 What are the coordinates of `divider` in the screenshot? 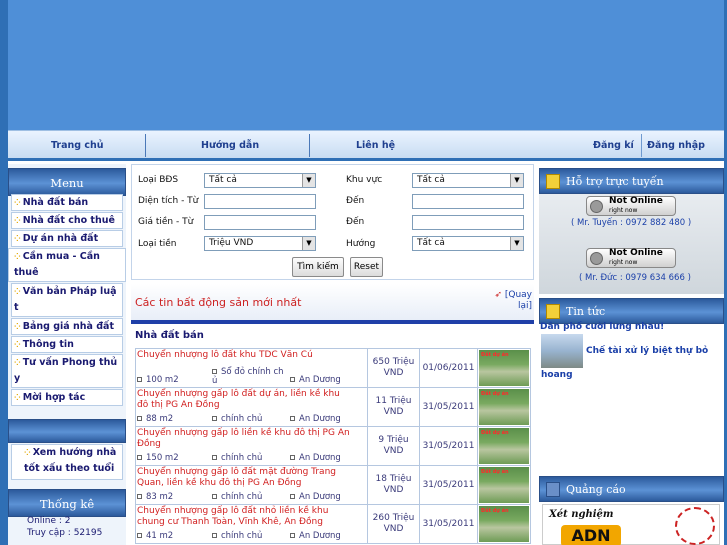 It's located at (332, 322).